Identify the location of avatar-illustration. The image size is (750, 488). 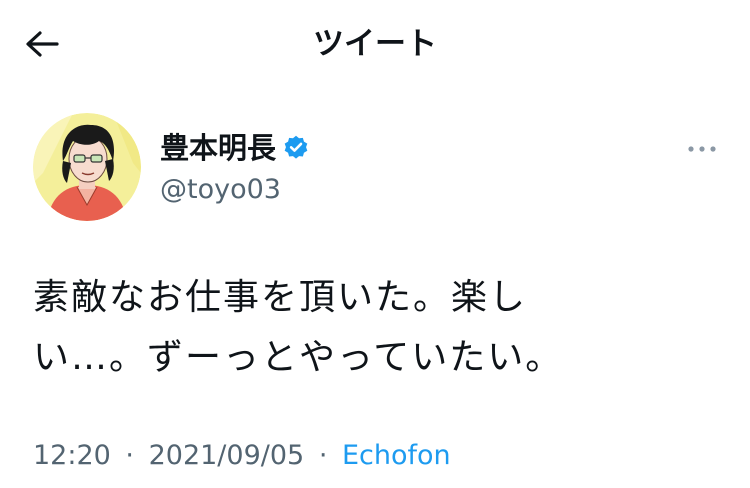
(87, 167).